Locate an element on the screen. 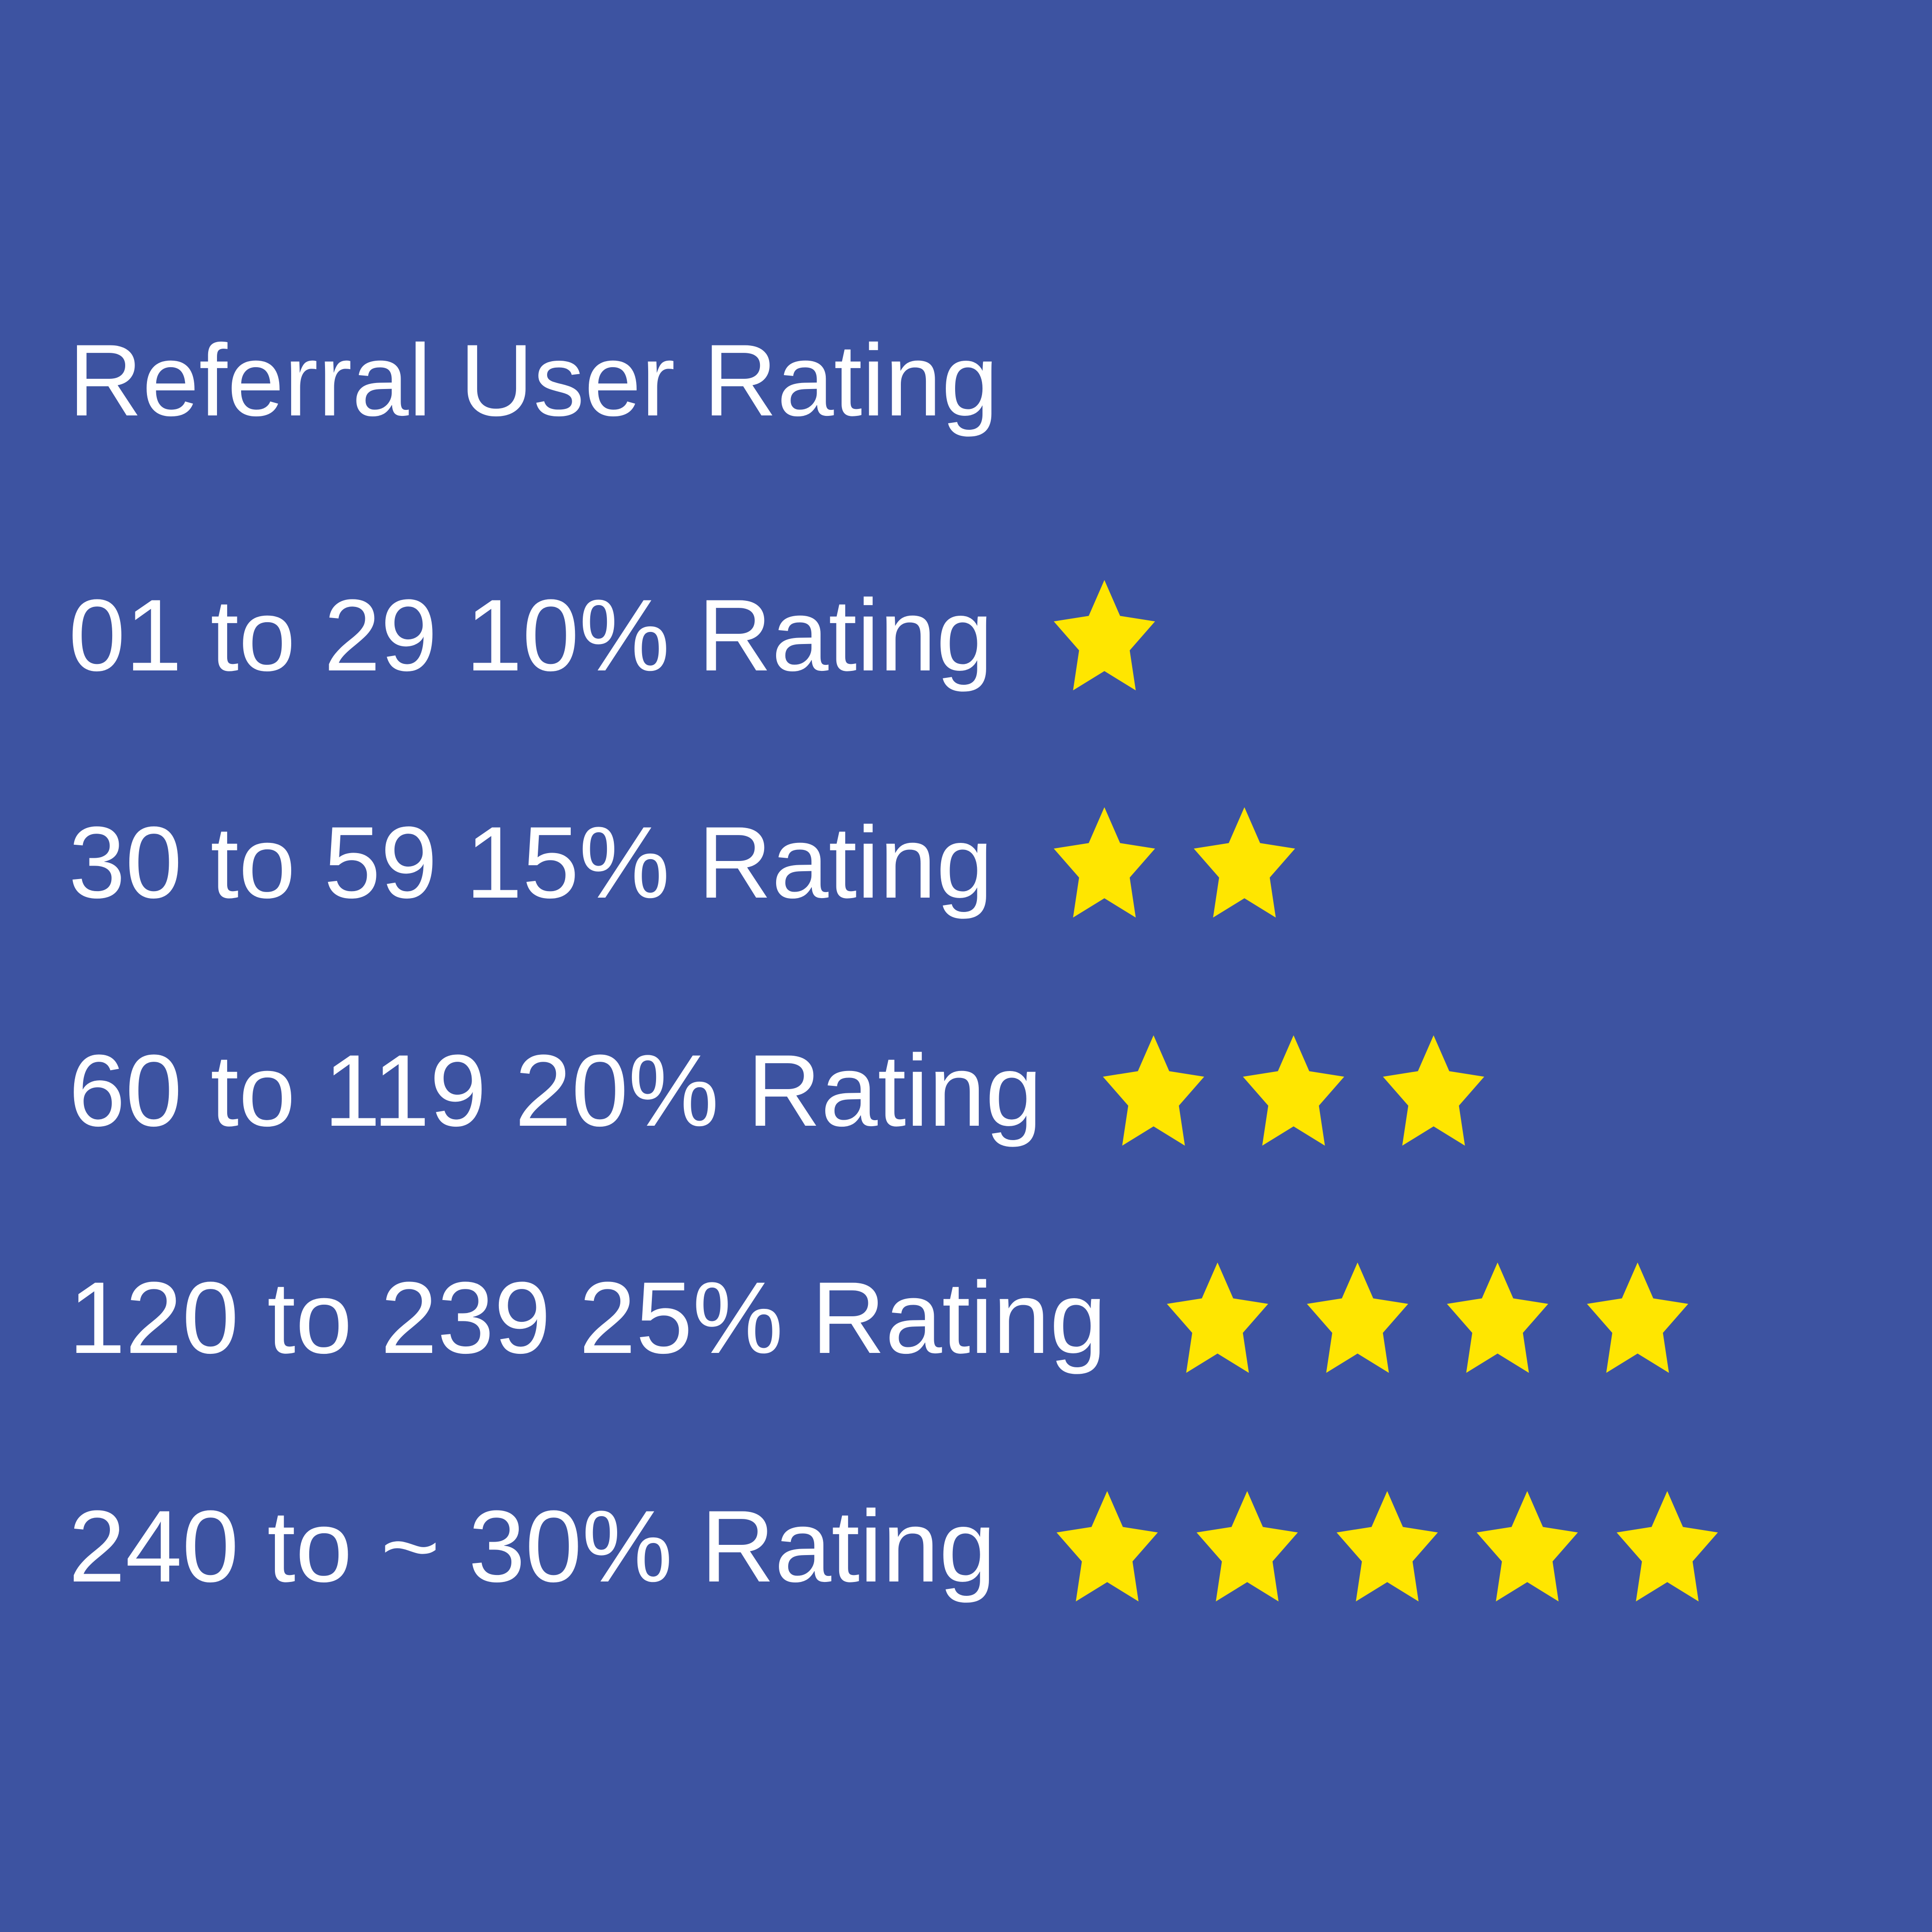 The image size is (1932, 1932). tier-row: 120 to 239 25% Rating is located at coordinates (883, 1317).